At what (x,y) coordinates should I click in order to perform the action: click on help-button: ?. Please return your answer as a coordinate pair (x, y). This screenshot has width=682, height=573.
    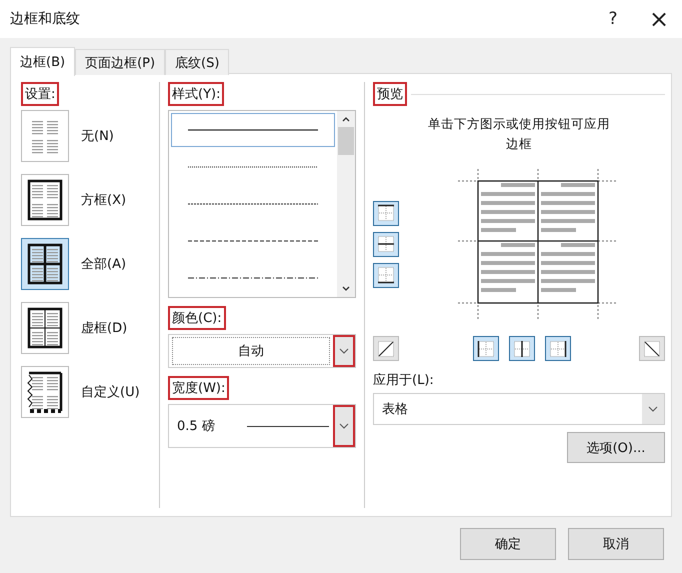
    Looking at the image, I should click on (613, 19).